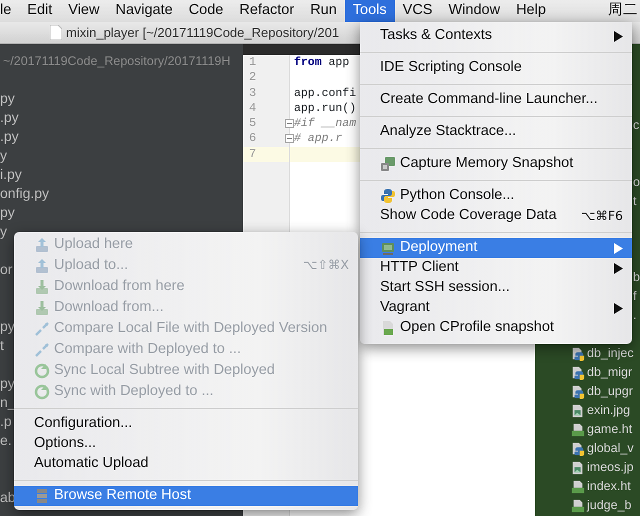 The height and width of the screenshot is (516, 640). Describe the element at coordinates (388, 164) in the screenshot. I see `chip-icon` at that location.